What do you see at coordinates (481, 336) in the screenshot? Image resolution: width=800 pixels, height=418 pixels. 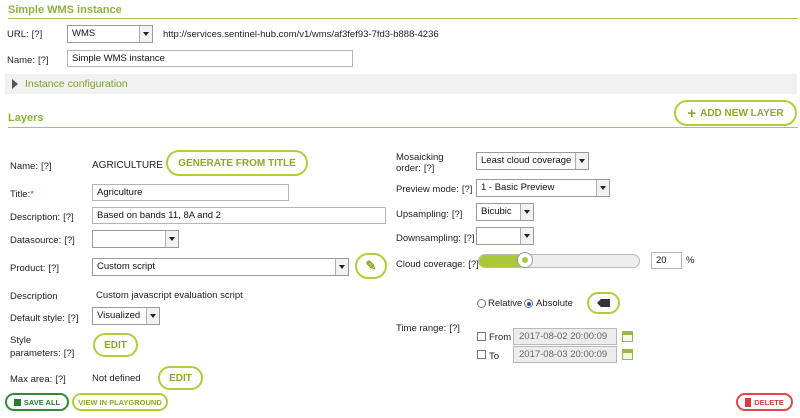 I see `from-checkbox` at bounding box center [481, 336].